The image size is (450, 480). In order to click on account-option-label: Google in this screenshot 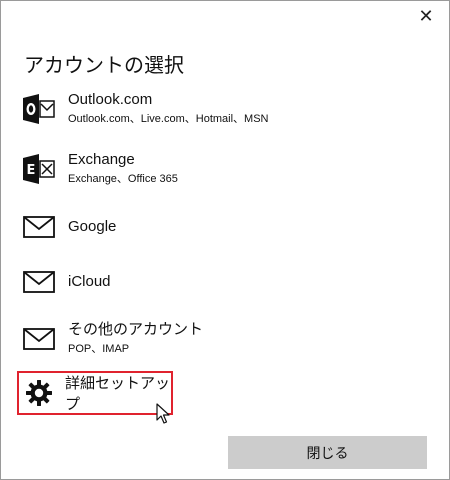, I will do `click(92, 226)`.